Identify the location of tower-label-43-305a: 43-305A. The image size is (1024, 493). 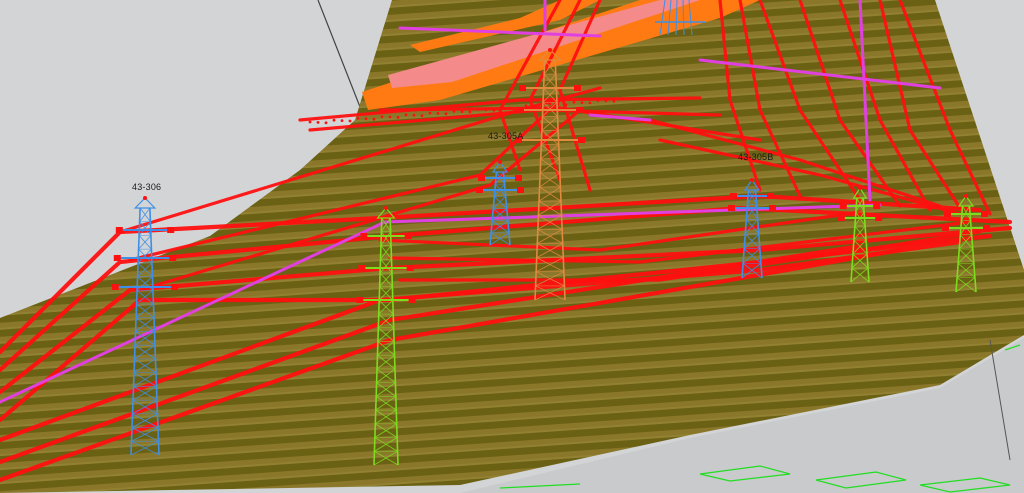
(505, 136).